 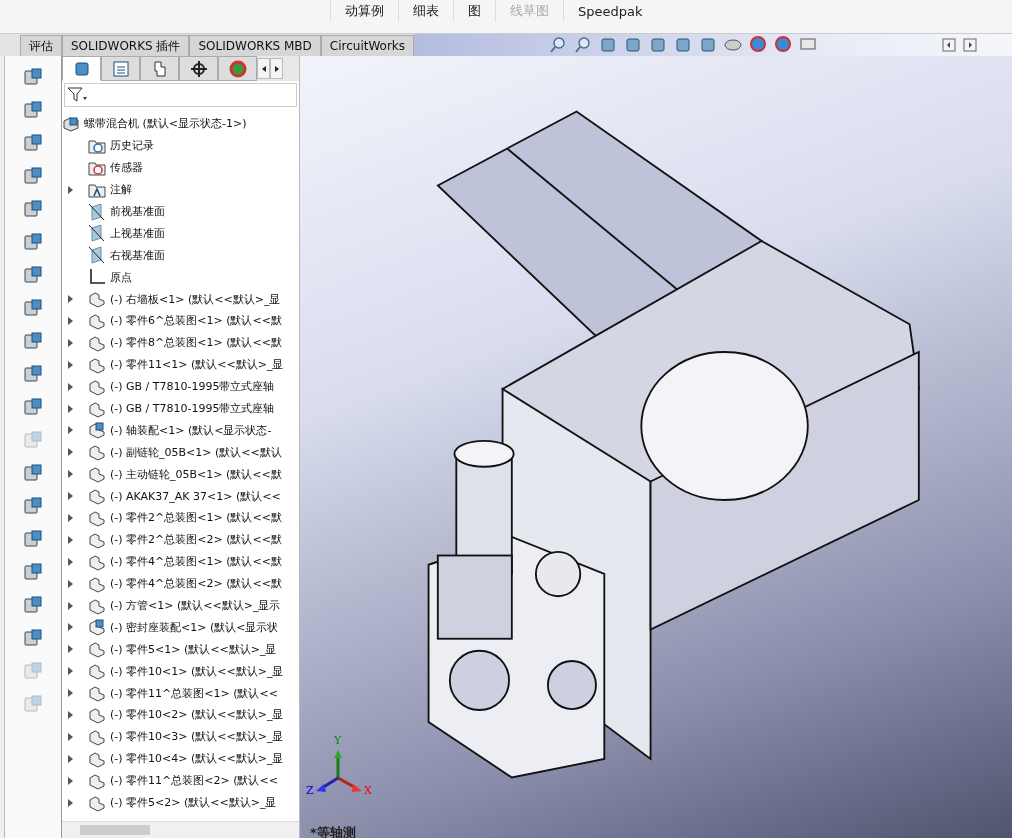 I want to click on part-cube-icon, so click(x=81, y=68).